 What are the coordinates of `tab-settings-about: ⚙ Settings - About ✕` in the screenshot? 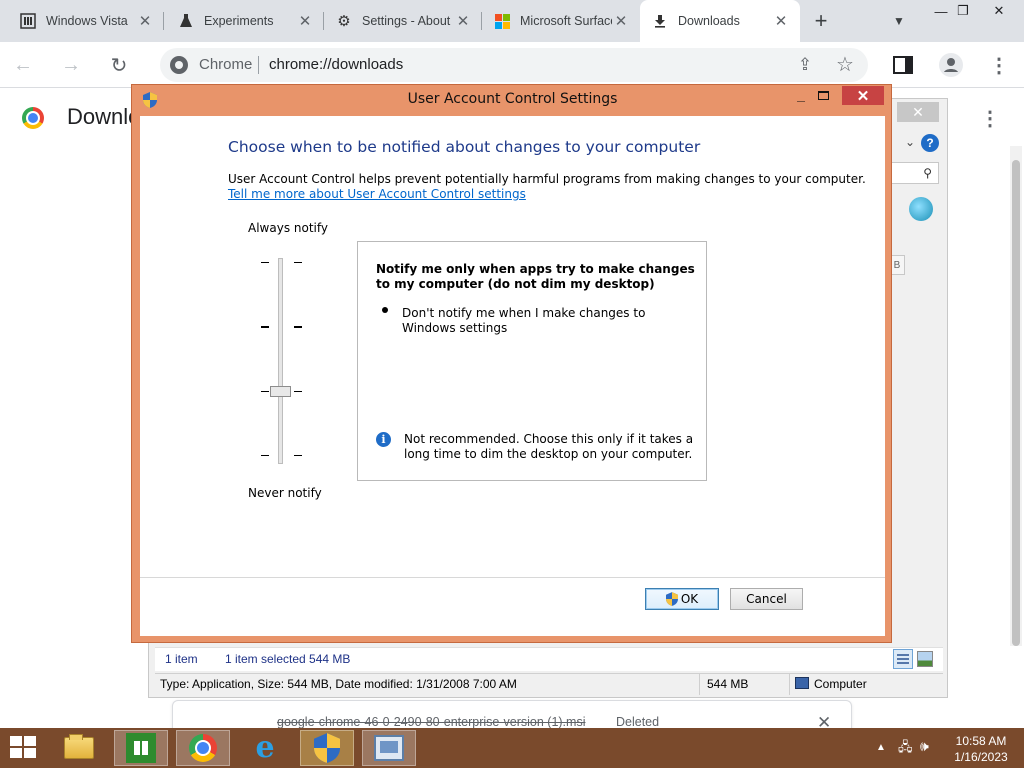 It's located at (403, 21).